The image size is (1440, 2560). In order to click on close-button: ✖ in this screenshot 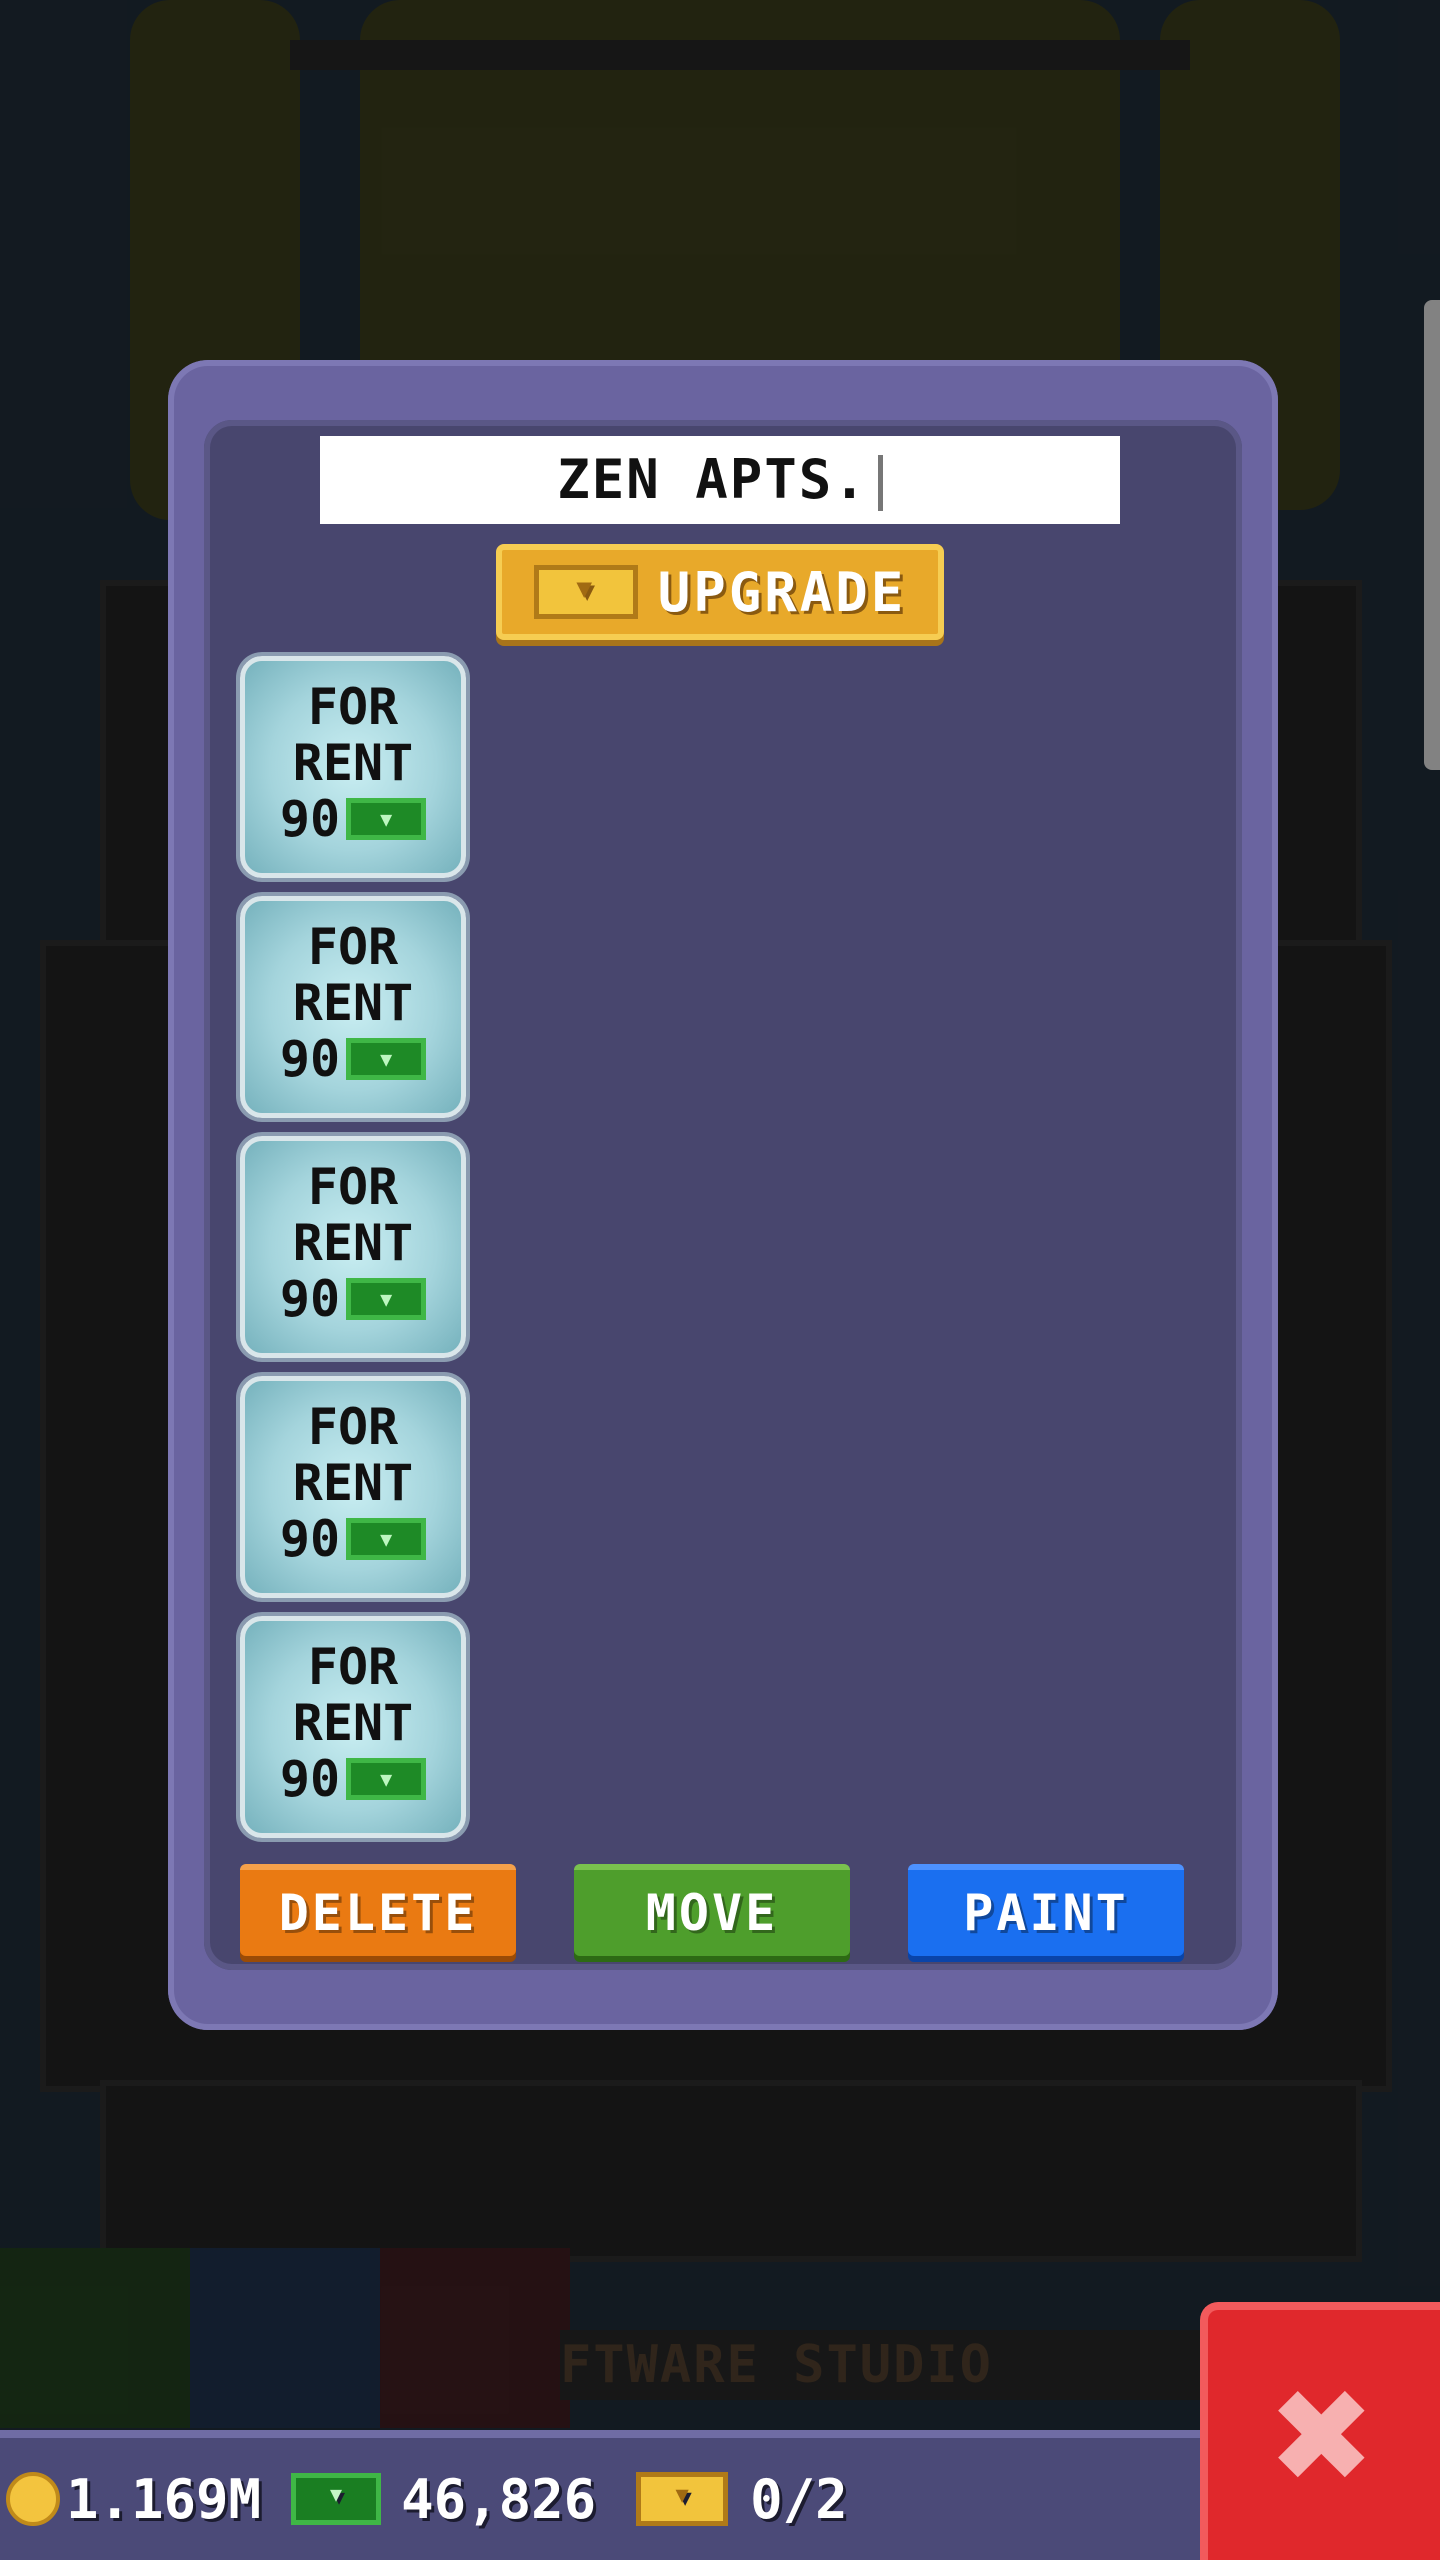, I will do `click(1320, 2431)`.